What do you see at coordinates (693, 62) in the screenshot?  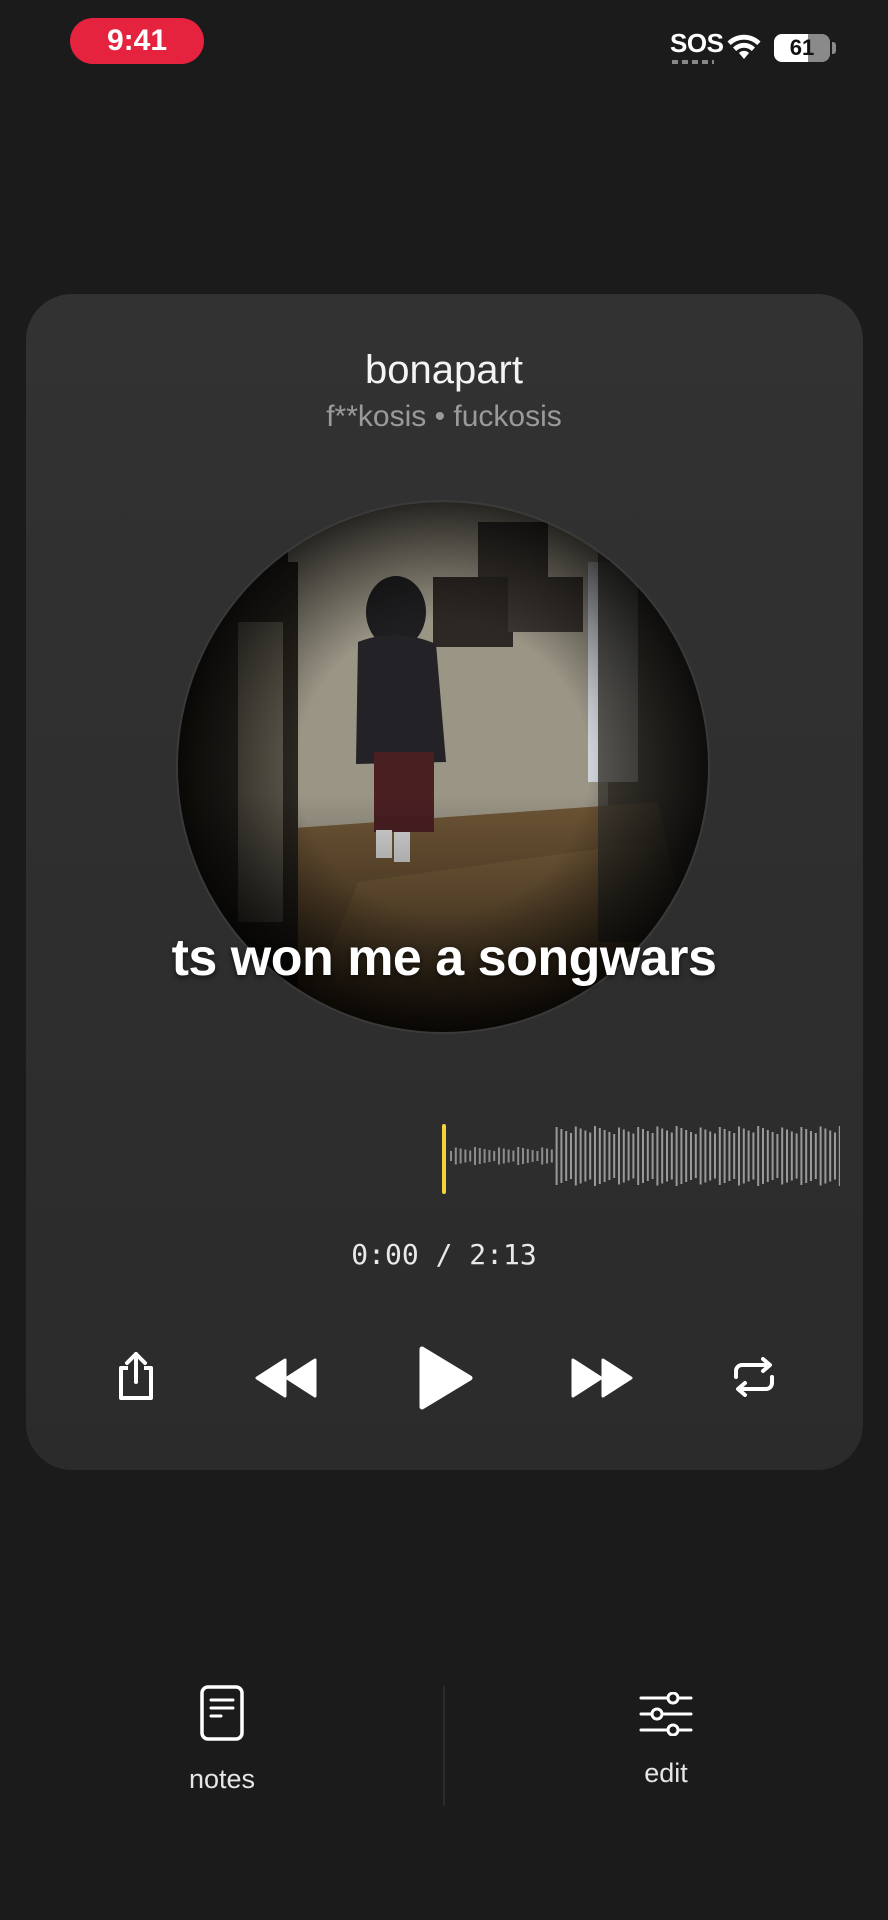 I see `cellular-dots` at bounding box center [693, 62].